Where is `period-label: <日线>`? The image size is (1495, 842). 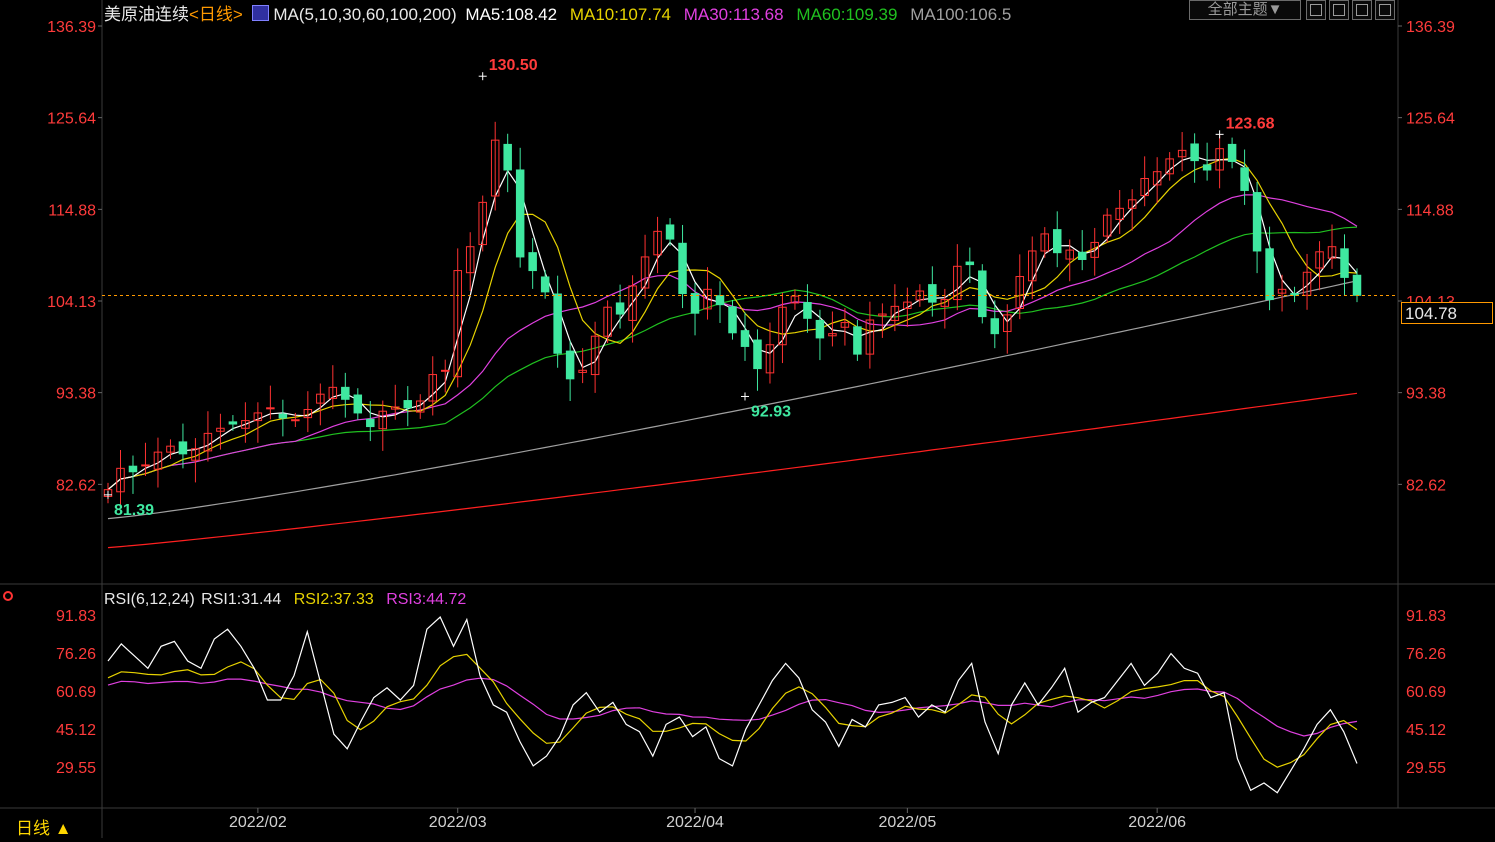 period-label: <日线> is located at coordinates (216, 14).